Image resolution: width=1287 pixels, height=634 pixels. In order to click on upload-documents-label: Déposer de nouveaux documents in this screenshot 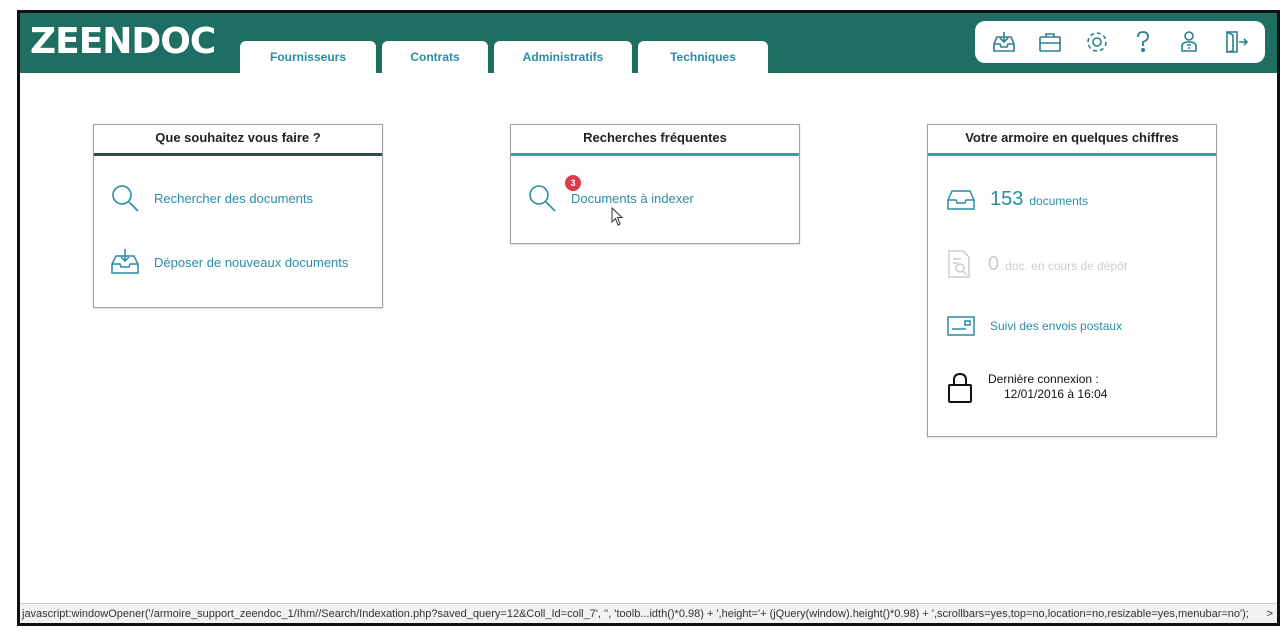, I will do `click(251, 262)`.